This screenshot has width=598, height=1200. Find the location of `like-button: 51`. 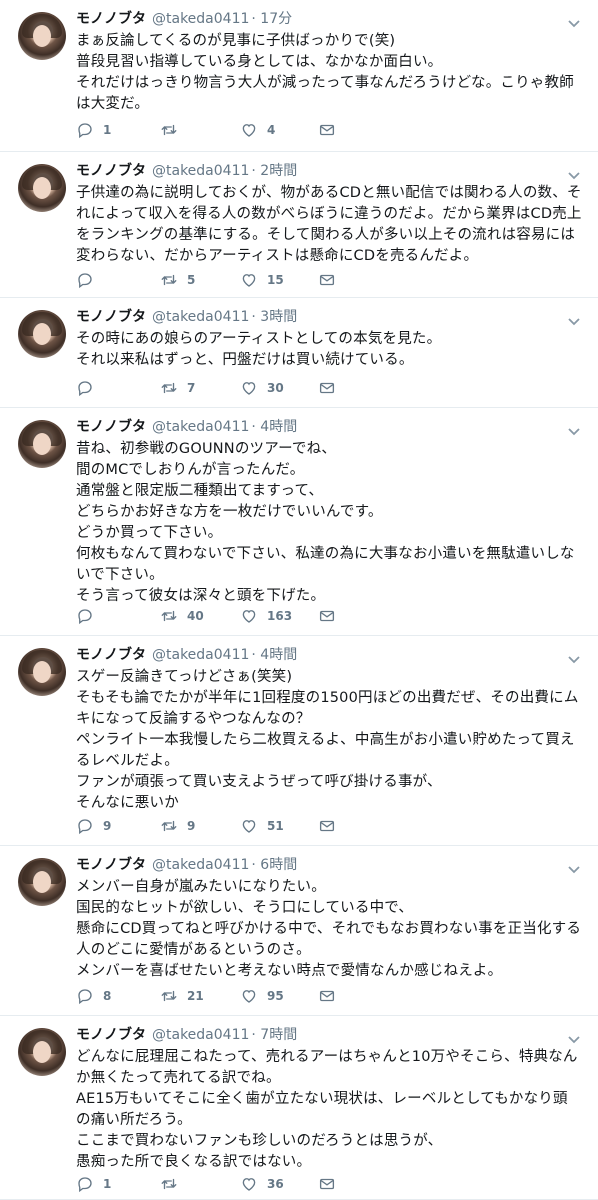

like-button: 51 is located at coordinates (262, 826).